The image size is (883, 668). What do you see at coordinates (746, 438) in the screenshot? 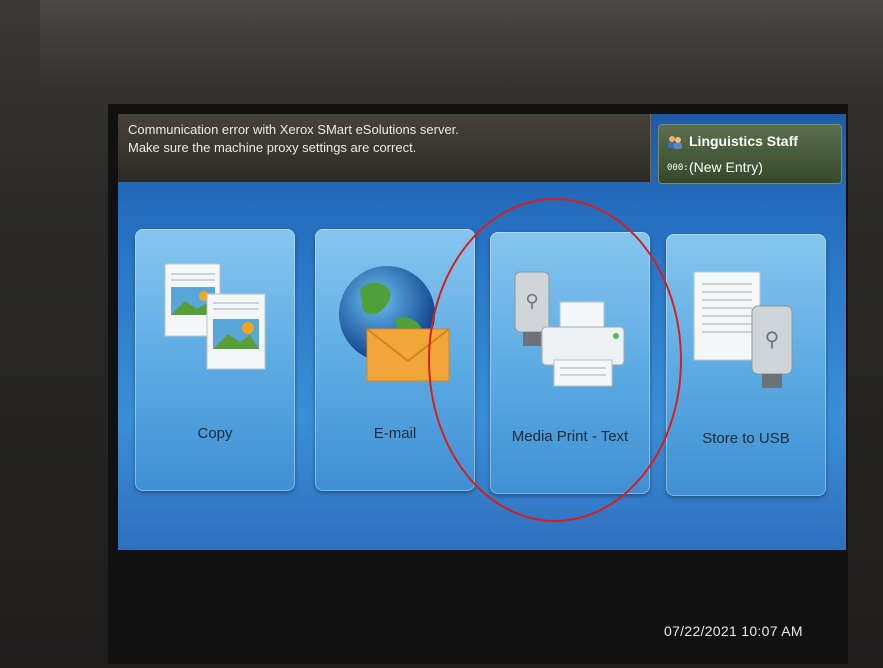
I see `store-to-usb-label: Store to USB` at bounding box center [746, 438].